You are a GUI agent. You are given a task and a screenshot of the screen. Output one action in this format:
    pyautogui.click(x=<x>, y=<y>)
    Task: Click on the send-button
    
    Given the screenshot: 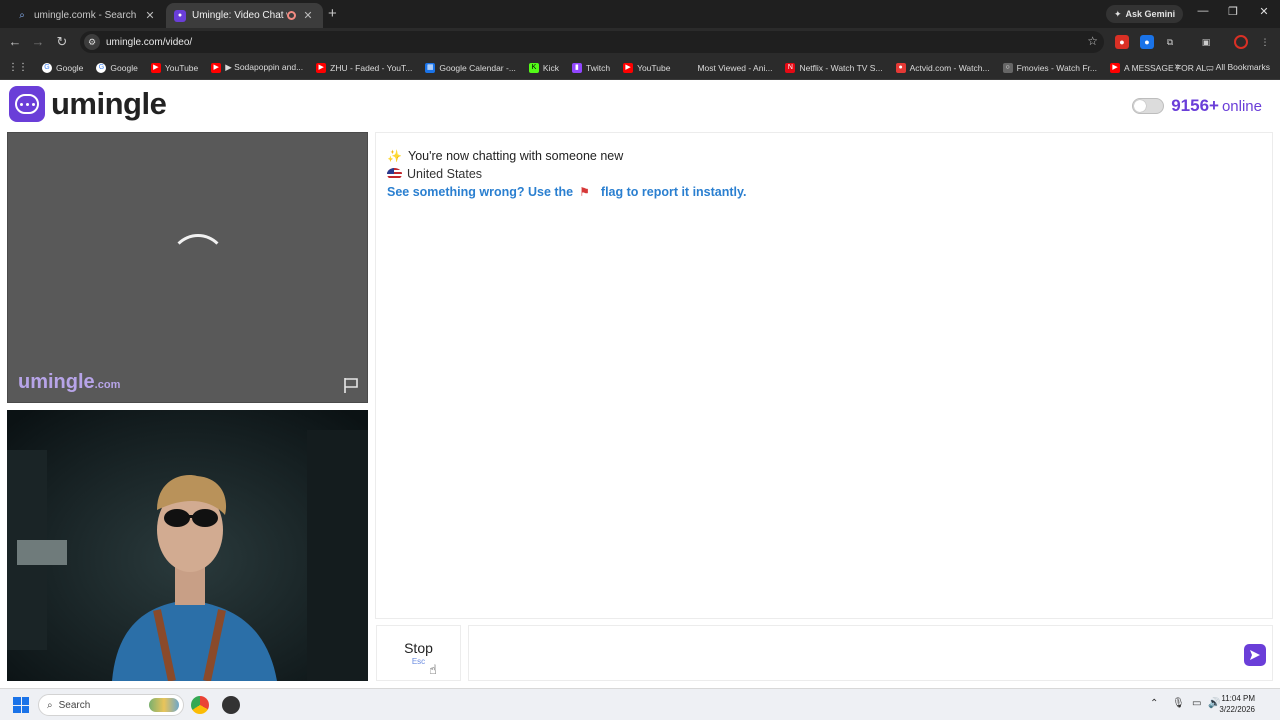 What is the action you would take?
    pyautogui.click(x=1255, y=655)
    